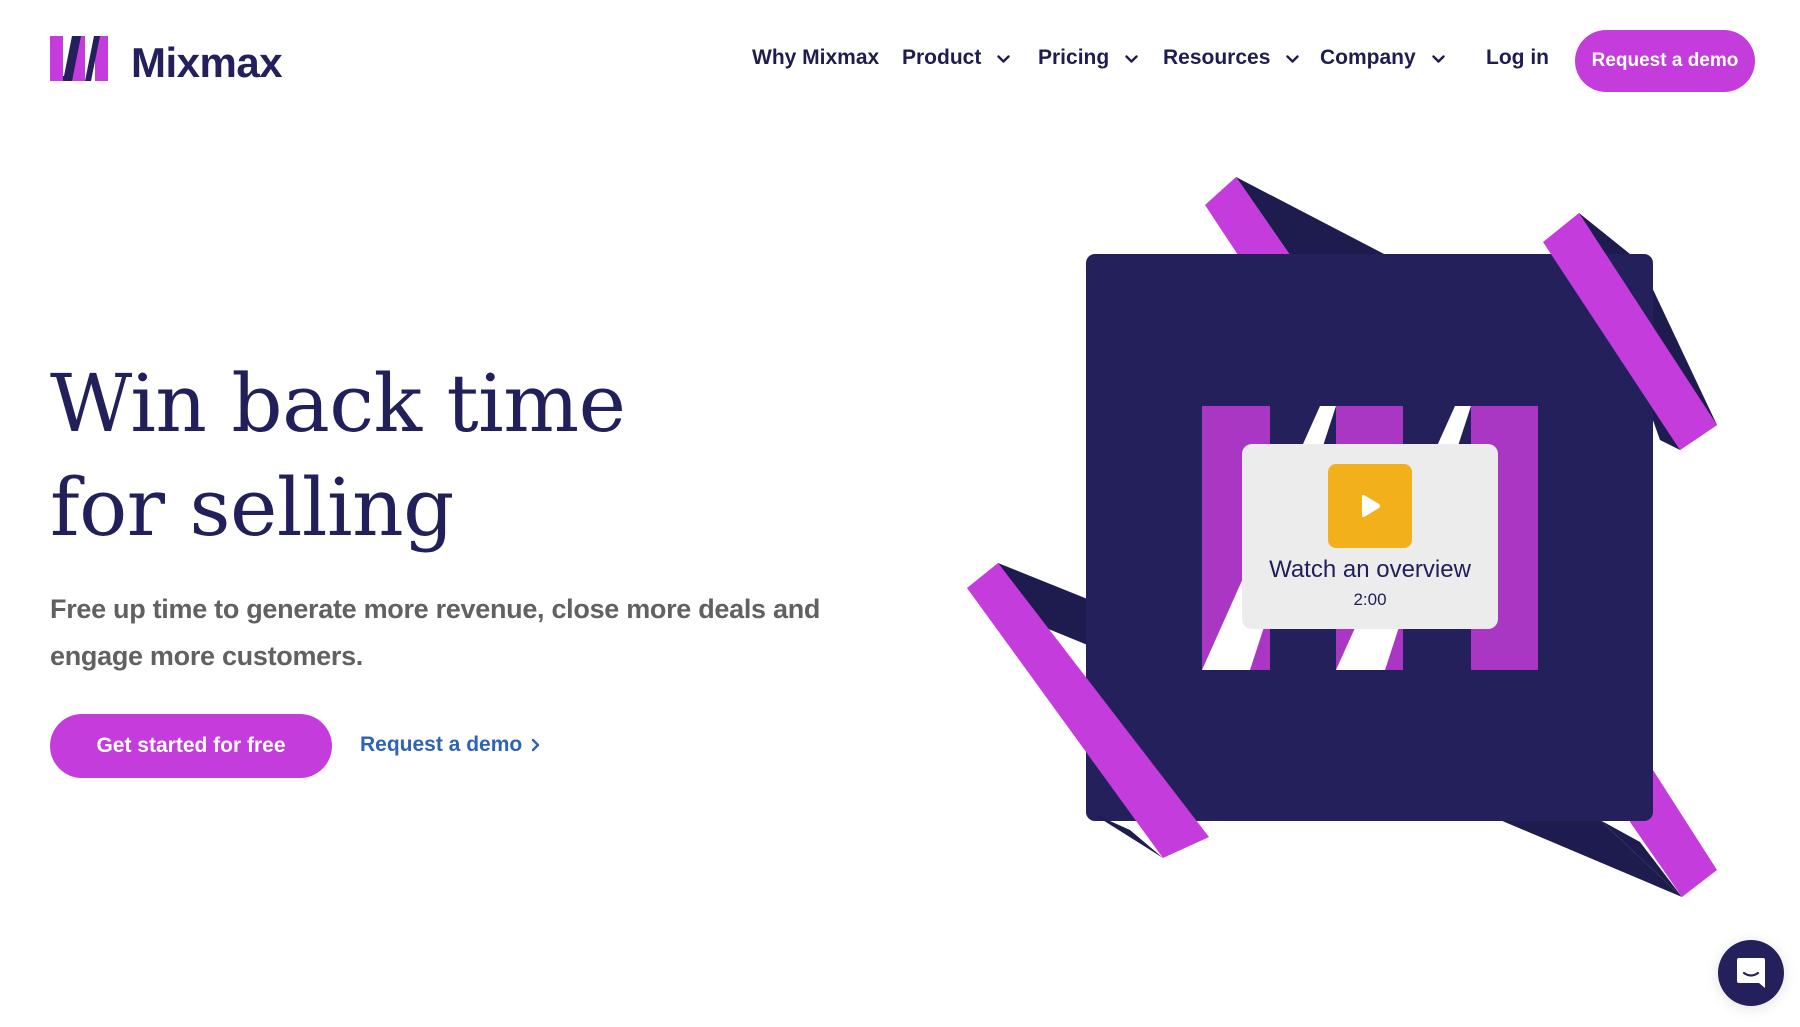 The height and width of the screenshot is (1027, 1800). I want to click on nav-label: Company, so click(1368, 57).